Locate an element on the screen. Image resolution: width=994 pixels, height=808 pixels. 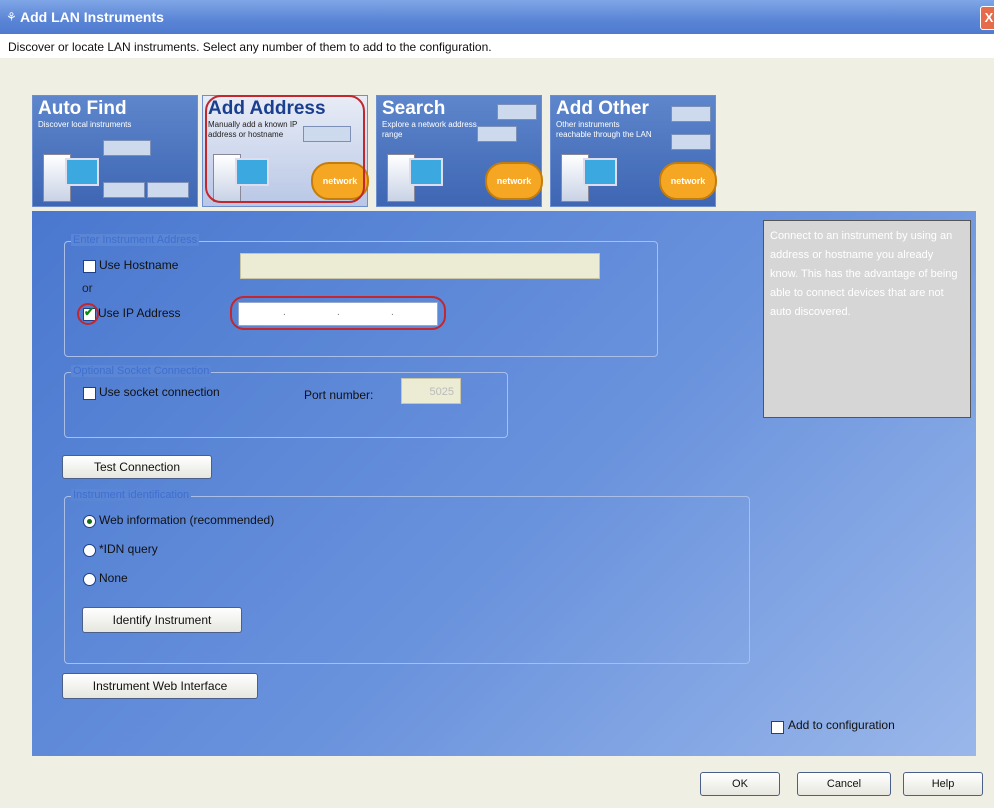
radio-selected-dot is located at coordinates (89, 521).